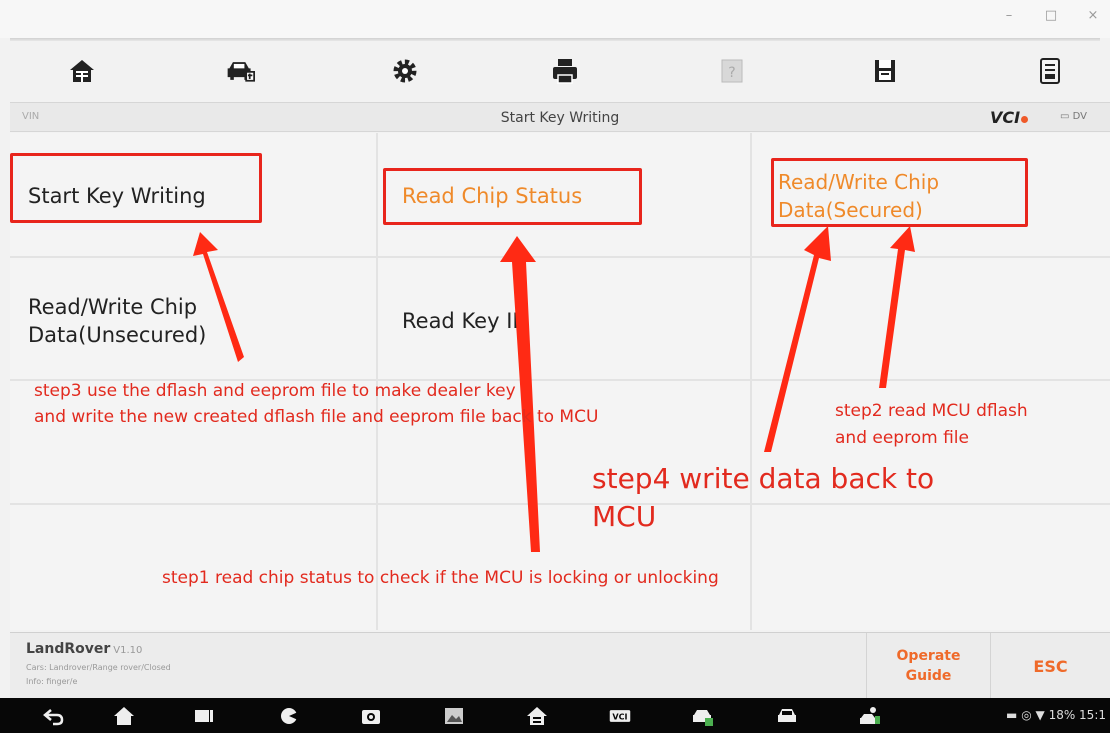  What do you see at coordinates (204, 716) in the screenshot?
I see `recent-apps-icon` at bounding box center [204, 716].